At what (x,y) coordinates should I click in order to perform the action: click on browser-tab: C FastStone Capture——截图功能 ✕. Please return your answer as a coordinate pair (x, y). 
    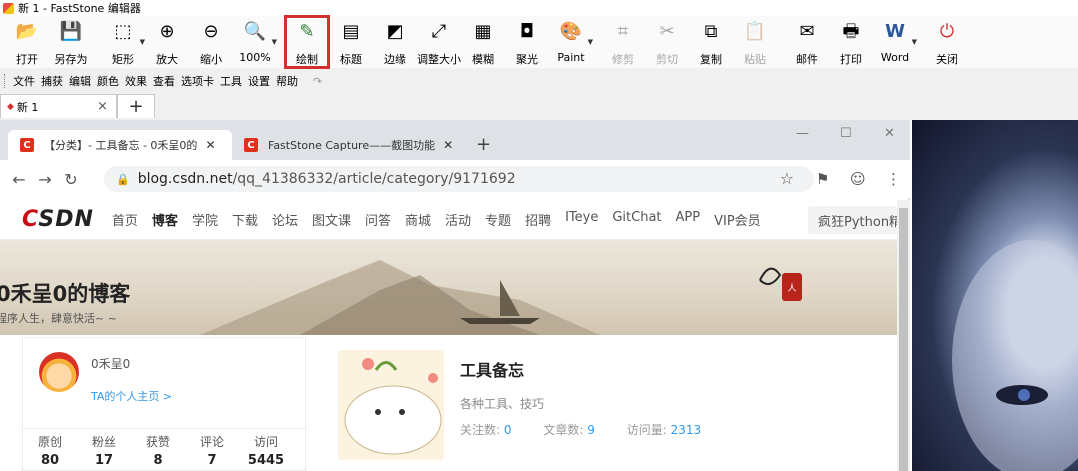
    Looking at the image, I should click on (348, 145).